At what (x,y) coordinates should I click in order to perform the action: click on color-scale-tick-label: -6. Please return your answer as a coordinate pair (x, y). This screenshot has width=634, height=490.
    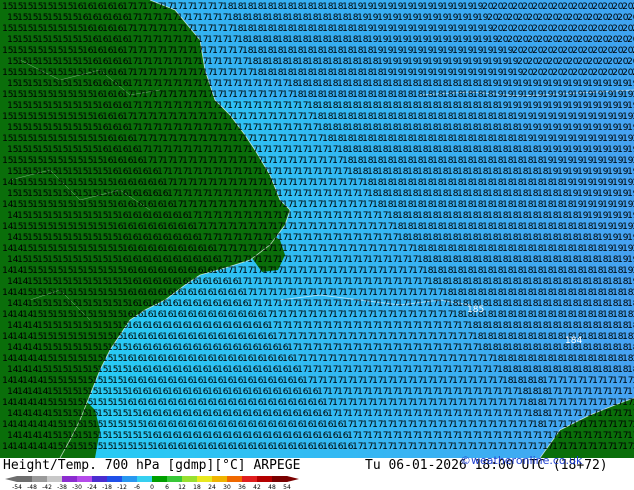
    Looking at the image, I should click on (137, 487).